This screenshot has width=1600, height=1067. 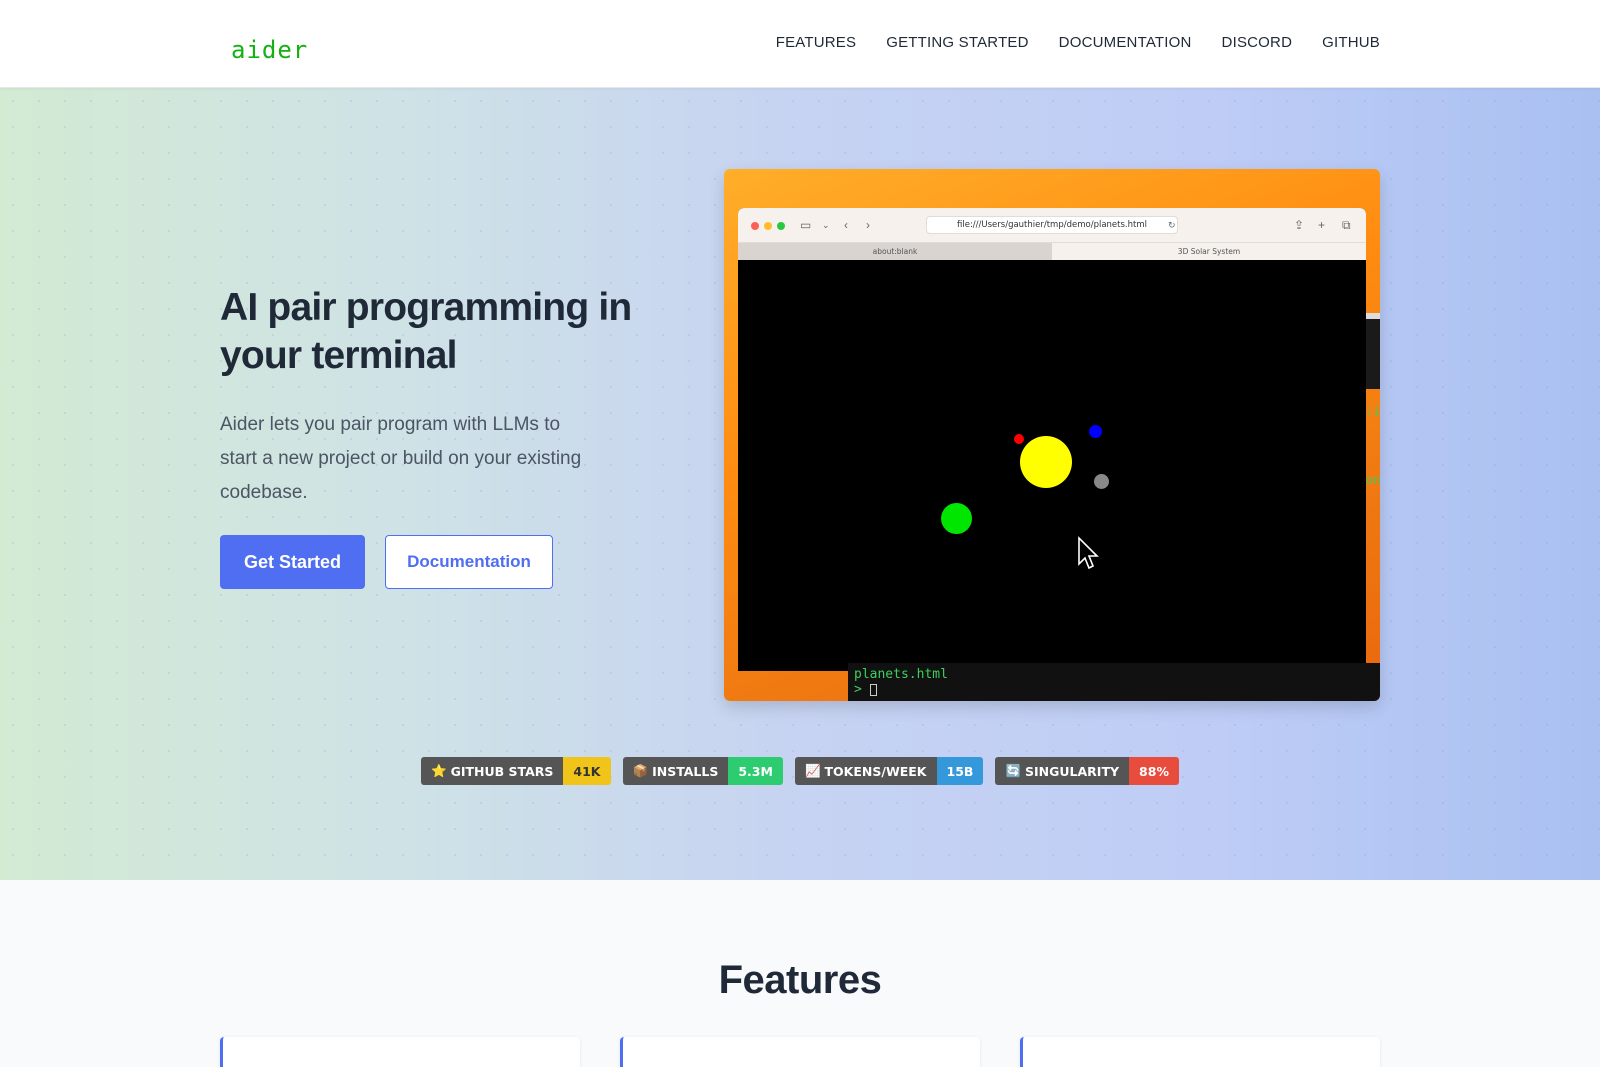 What do you see at coordinates (439, 770) in the screenshot?
I see `star-icon: ⭐` at bounding box center [439, 770].